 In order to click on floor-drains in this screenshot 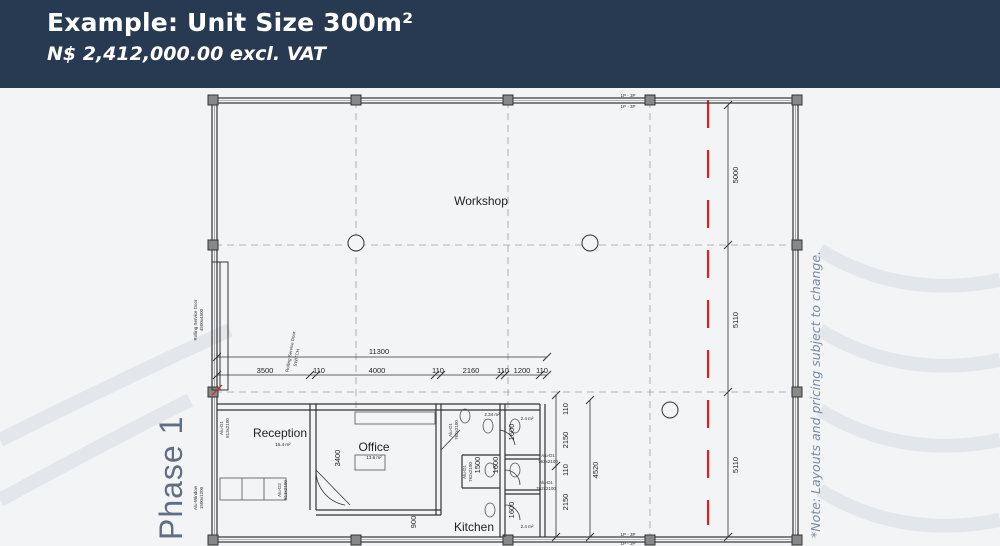, I will do `click(513, 326)`.